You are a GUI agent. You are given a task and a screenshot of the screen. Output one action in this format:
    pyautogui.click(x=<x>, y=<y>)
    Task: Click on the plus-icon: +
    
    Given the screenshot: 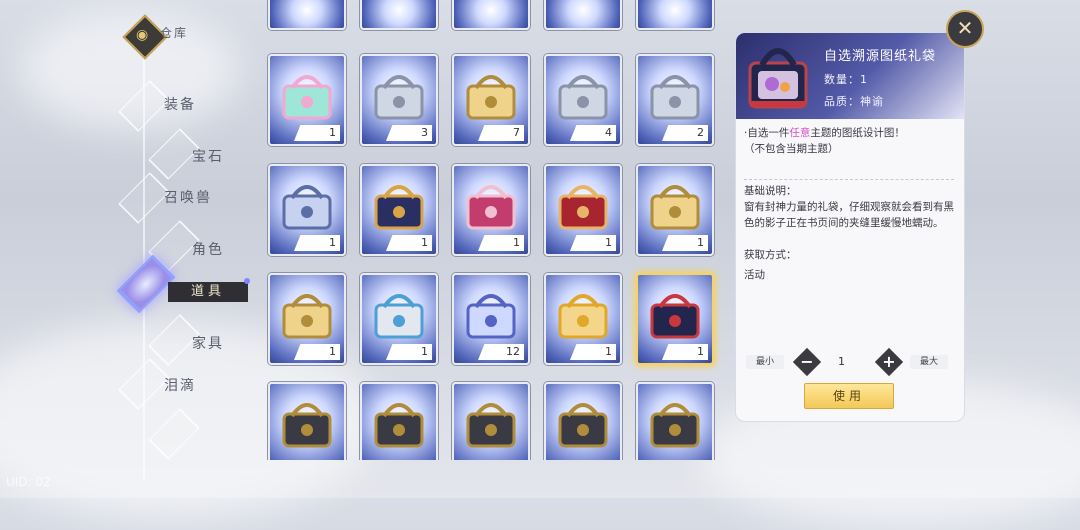 What is the action you would take?
    pyautogui.click(x=889, y=361)
    